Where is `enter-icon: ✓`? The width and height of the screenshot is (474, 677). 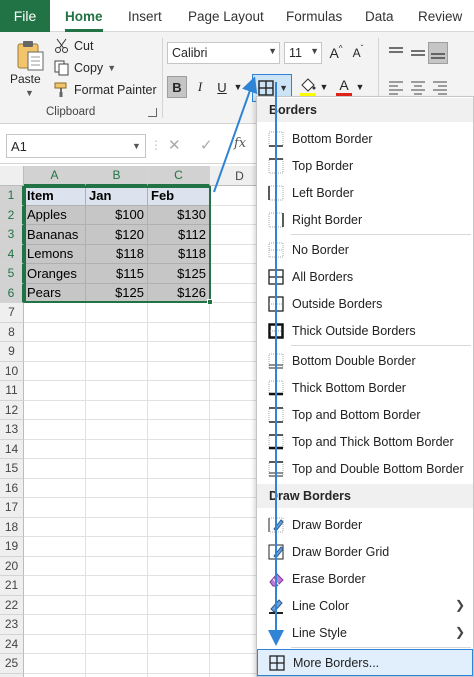 enter-icon: ✓ is located at coordinates (206, 145).